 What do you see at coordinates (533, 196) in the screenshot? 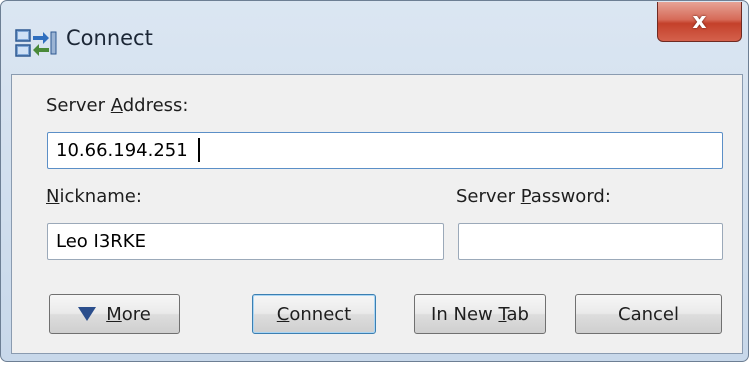
I see `server-password-label: Server Password:` at bounding box center [533, 196].